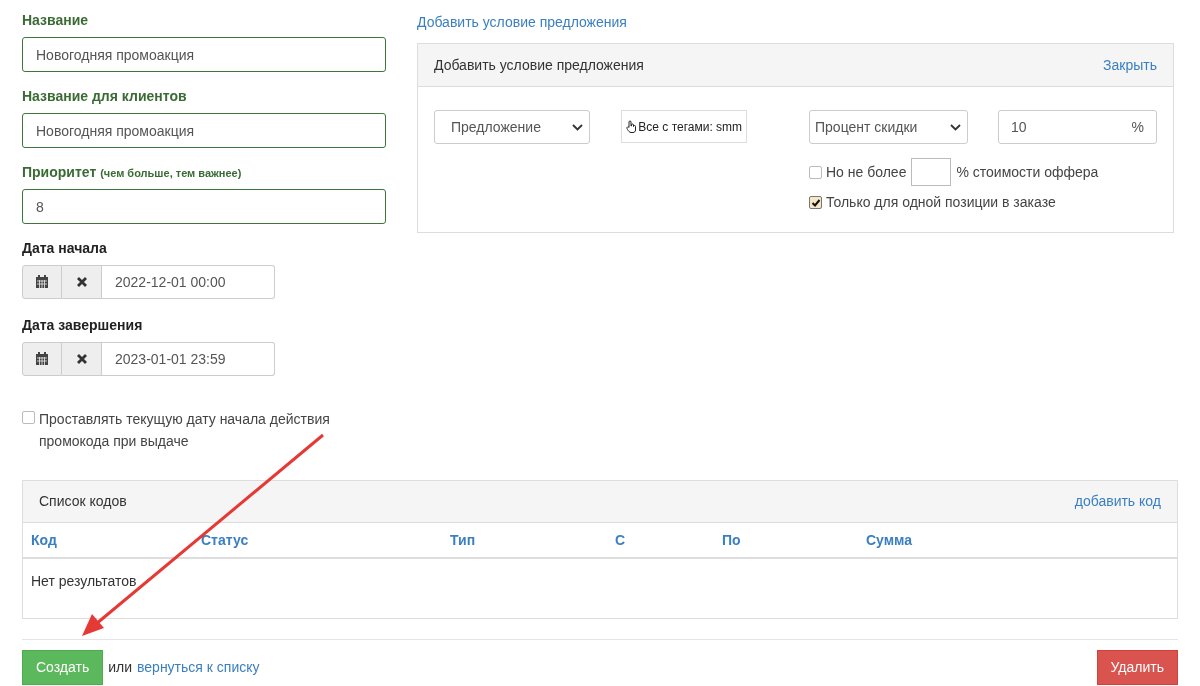  I want to click on field-label: Дата начала, so click(65, 248).